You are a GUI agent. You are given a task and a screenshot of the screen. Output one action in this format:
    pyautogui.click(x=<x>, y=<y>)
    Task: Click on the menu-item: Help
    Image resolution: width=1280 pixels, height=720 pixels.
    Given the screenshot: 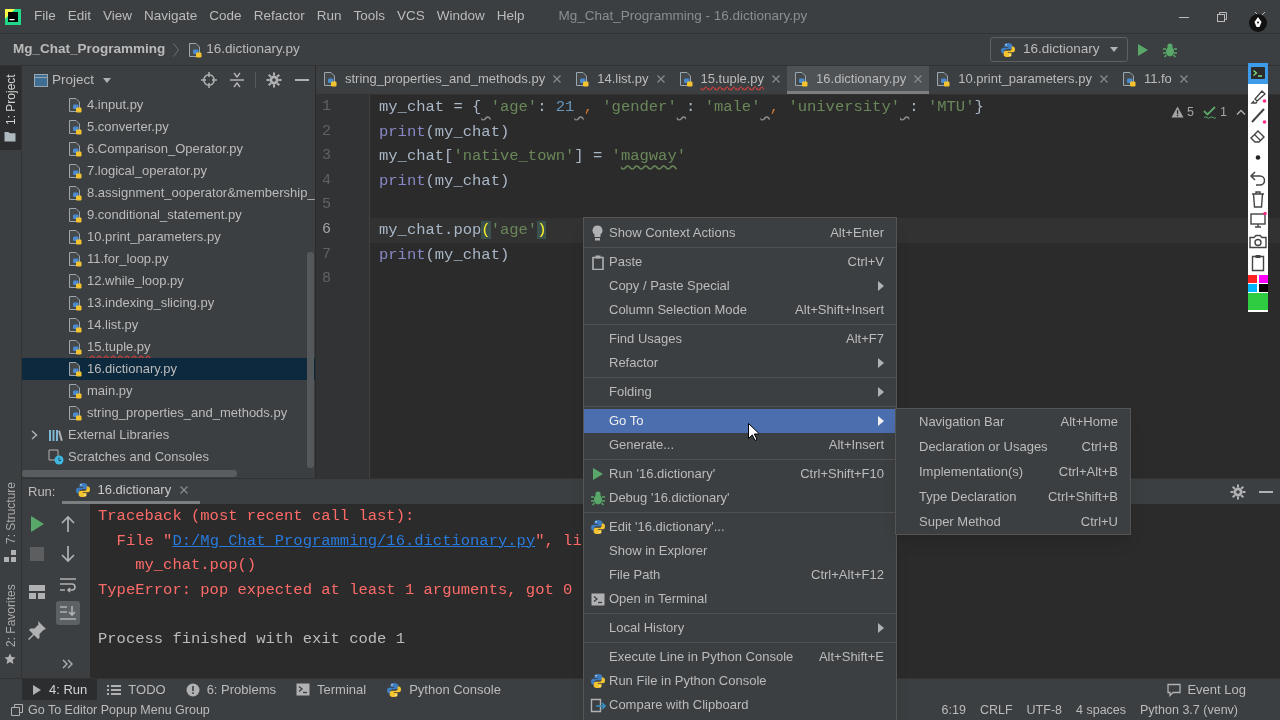 What is the action you would take?
    pyautogui.click(x=510, y=16)
    